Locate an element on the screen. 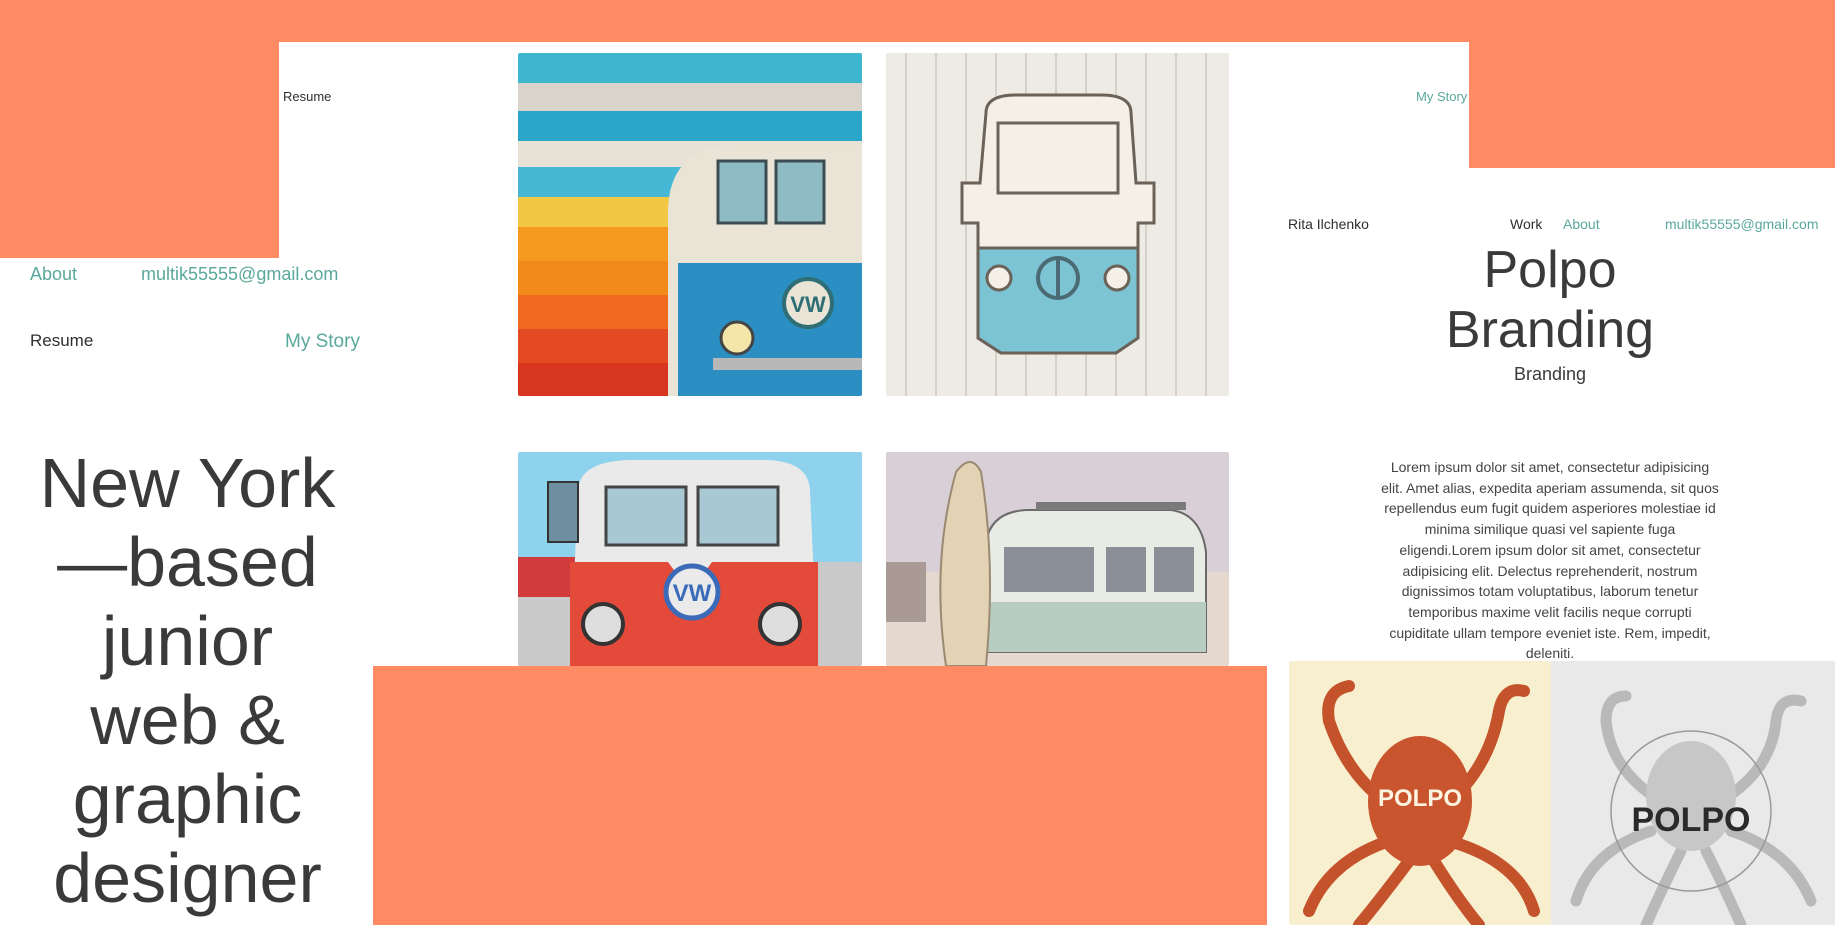  hero-line: web & is located at coordinates (187, 720).